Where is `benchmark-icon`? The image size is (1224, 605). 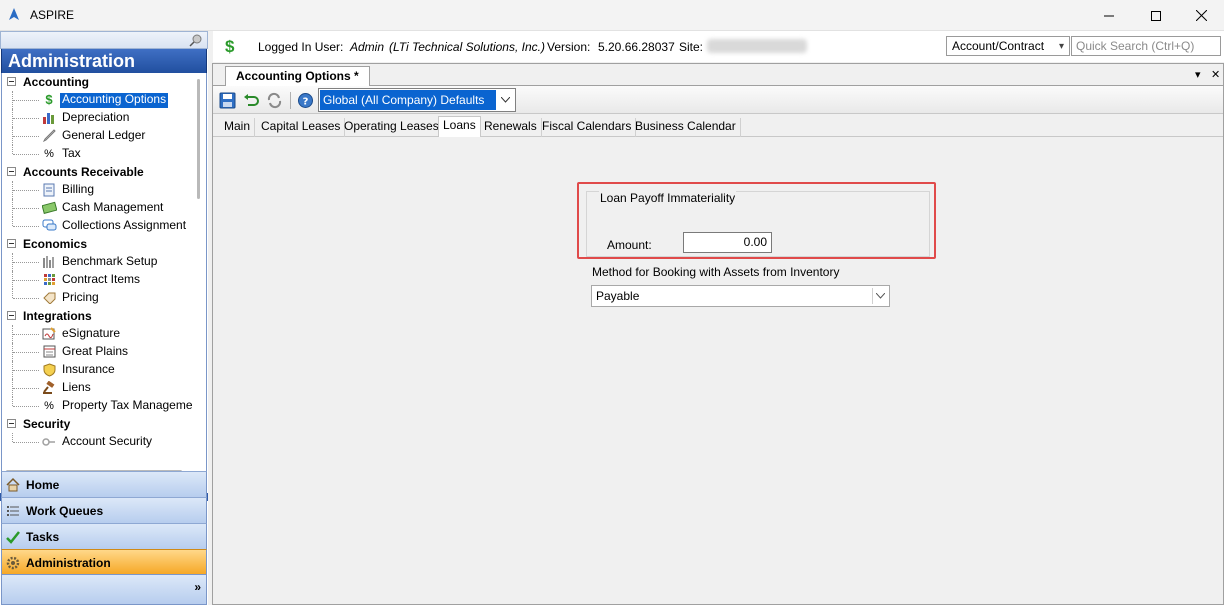 benchmark-icon is located at coordinates (49, 262).